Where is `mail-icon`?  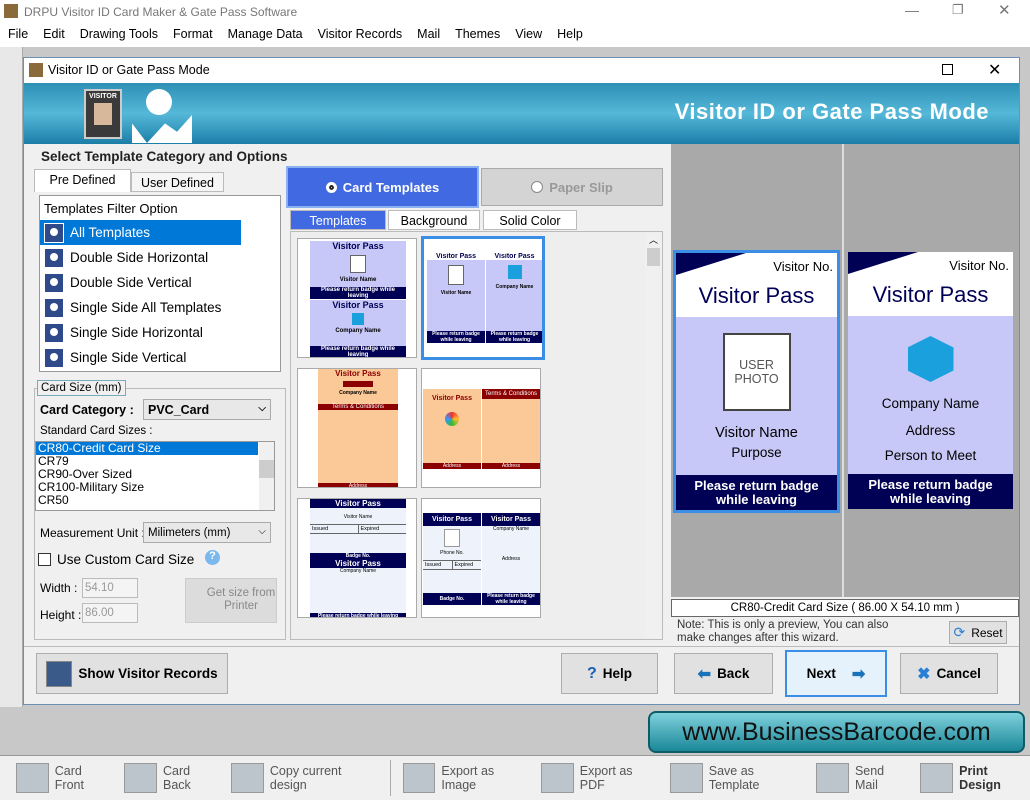
mail-icon is located at coordinates (832, 778).